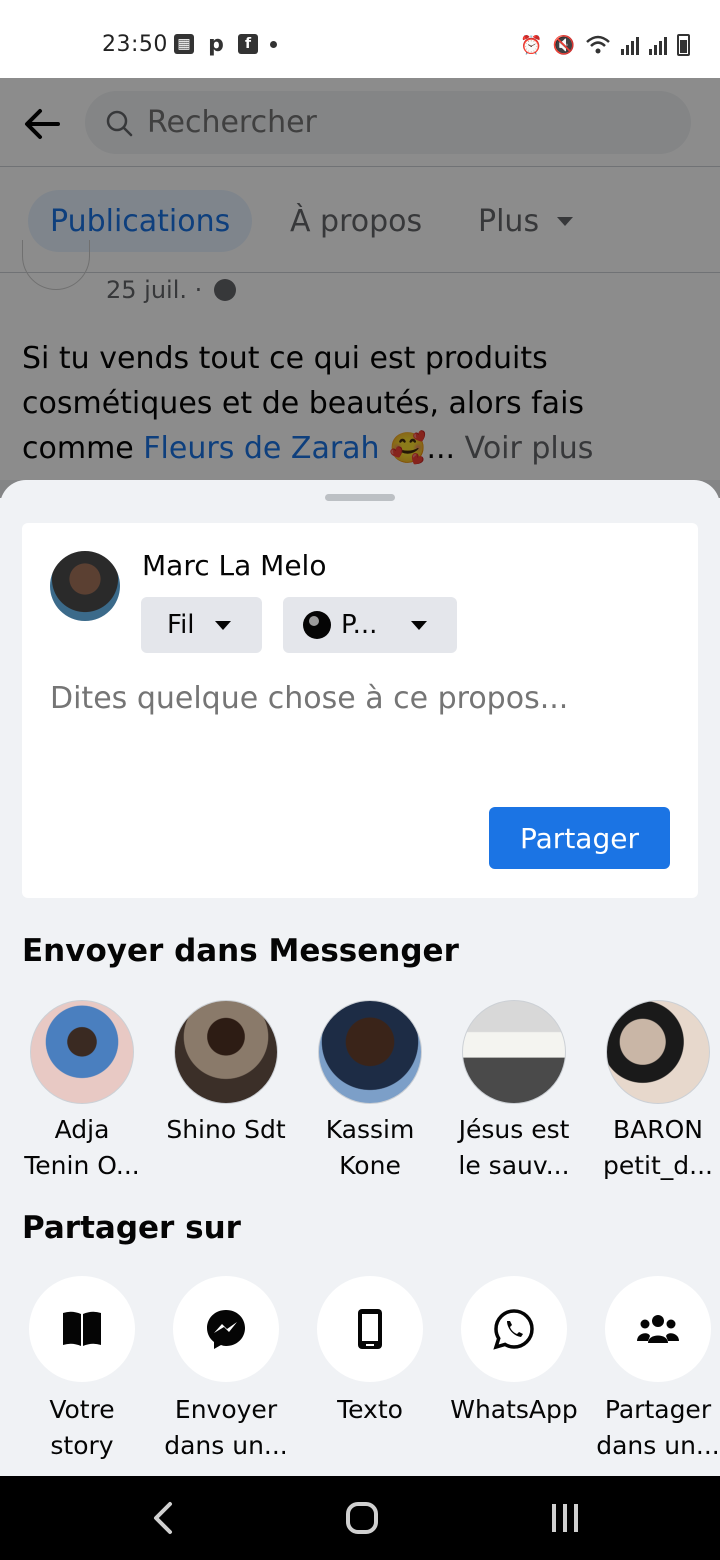  Describe the element at coordinates (360, 39) in the screenshot. I see `status-bar: 23:50 ▦ p f ⏰ 🔇` at that location.